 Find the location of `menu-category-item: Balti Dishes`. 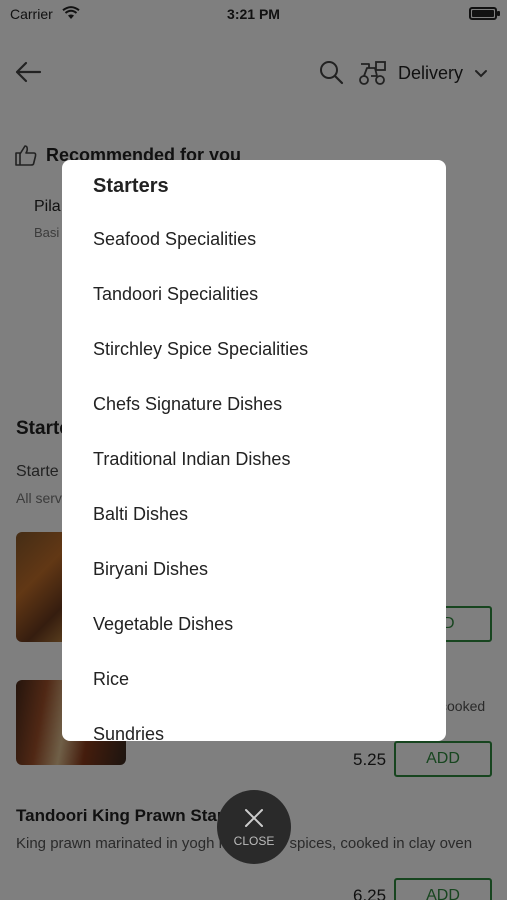

menu-category-item: Balti Dishes is located at coordinates (140, 514).